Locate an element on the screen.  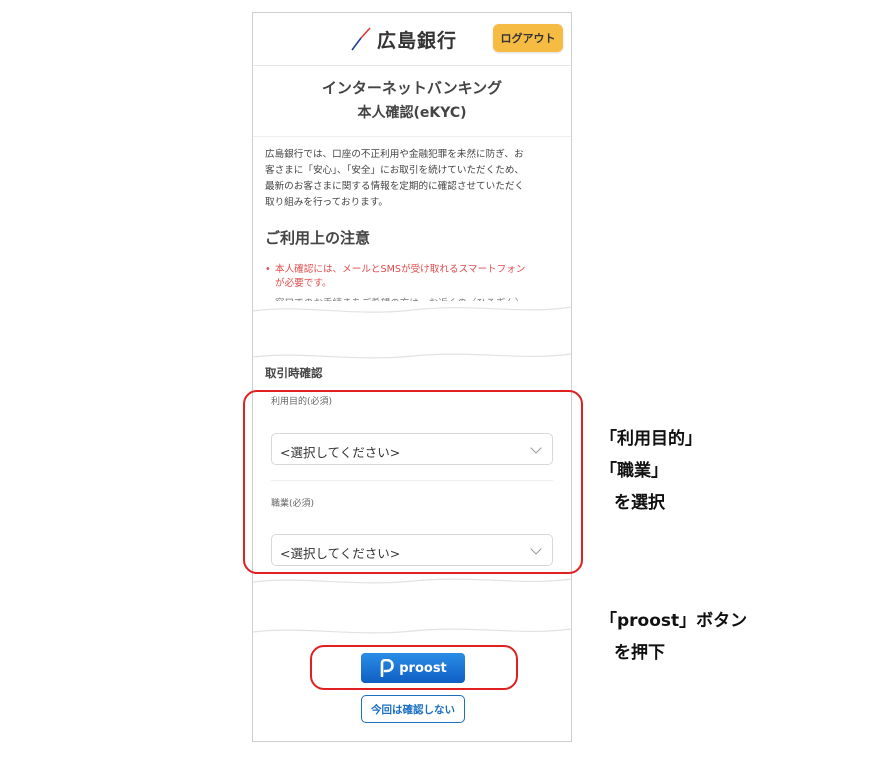
bank-name: 広島銀行 is located at coordinates (417, 40).